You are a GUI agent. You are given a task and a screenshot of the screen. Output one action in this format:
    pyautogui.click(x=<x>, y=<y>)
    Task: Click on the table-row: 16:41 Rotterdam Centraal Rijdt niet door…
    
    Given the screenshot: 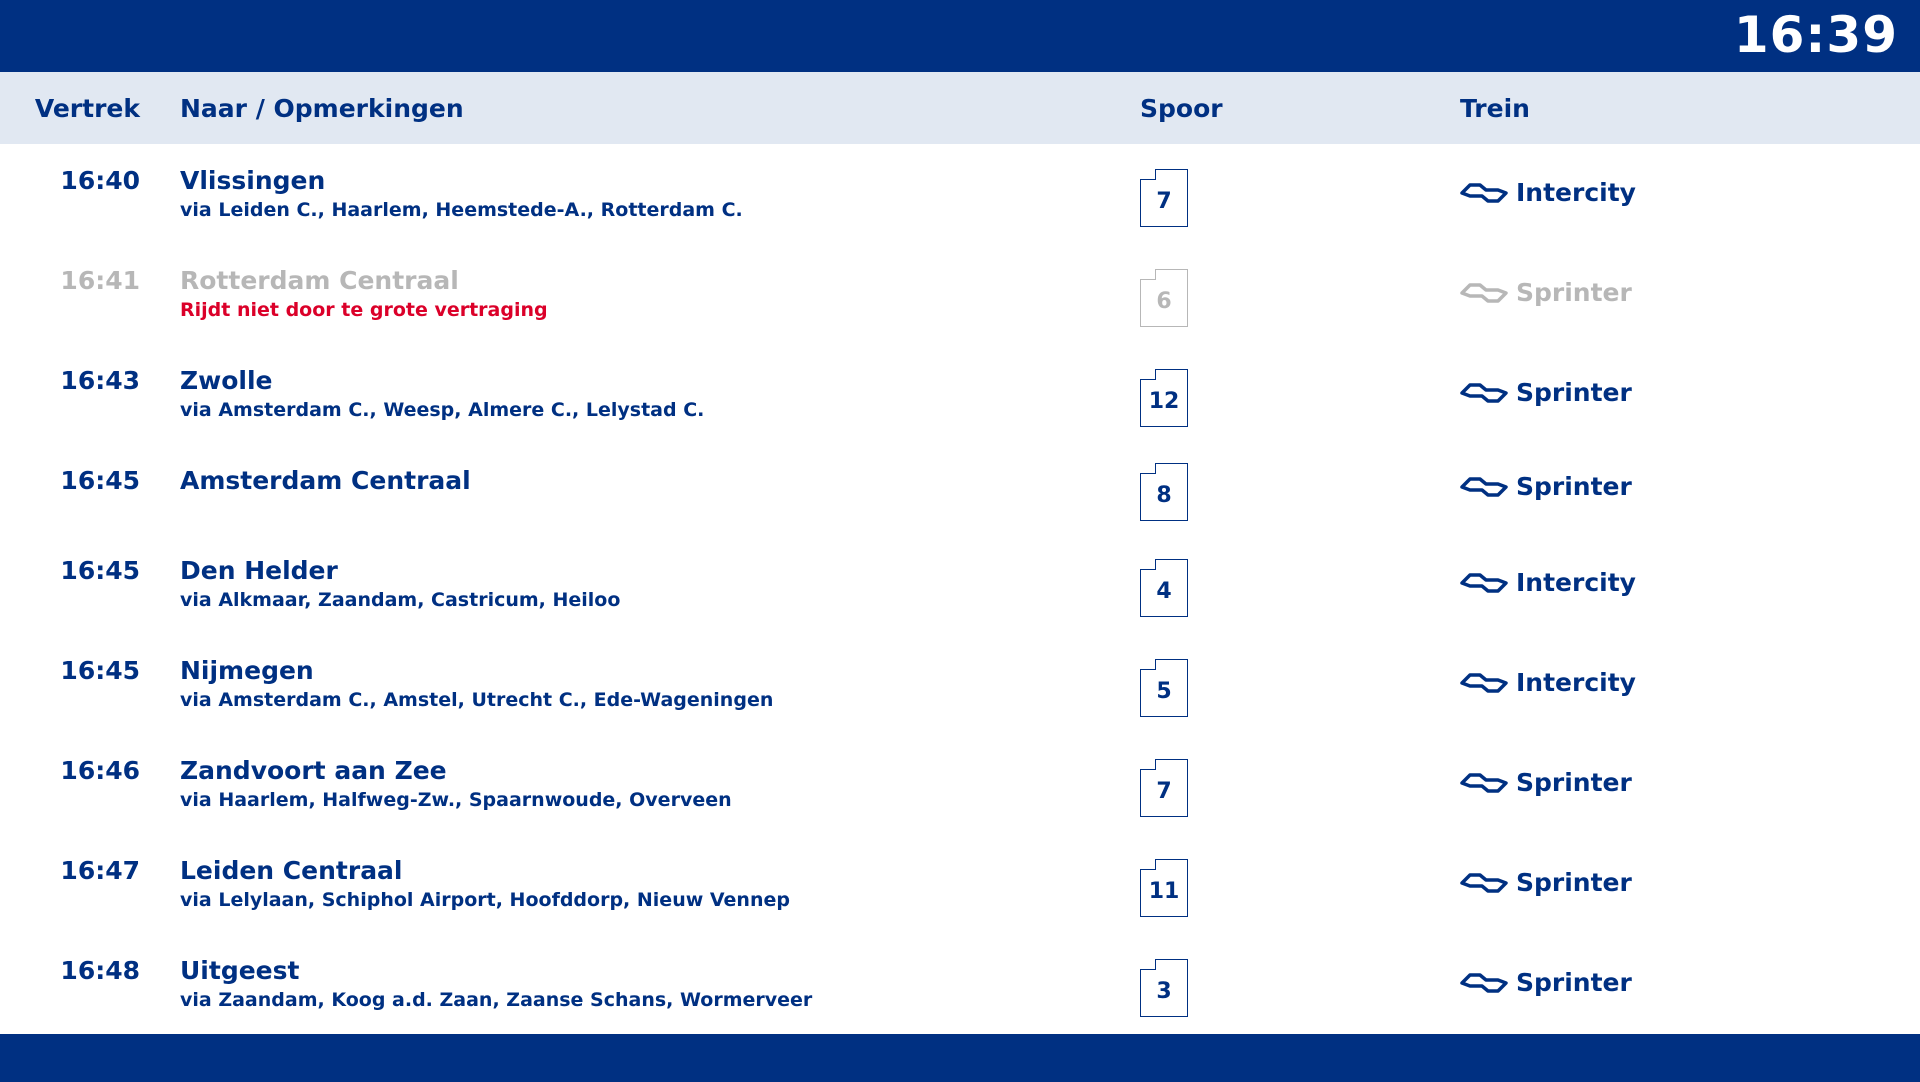 What is the action you would take?
    pyautogui.click(x=960, y=294)
    